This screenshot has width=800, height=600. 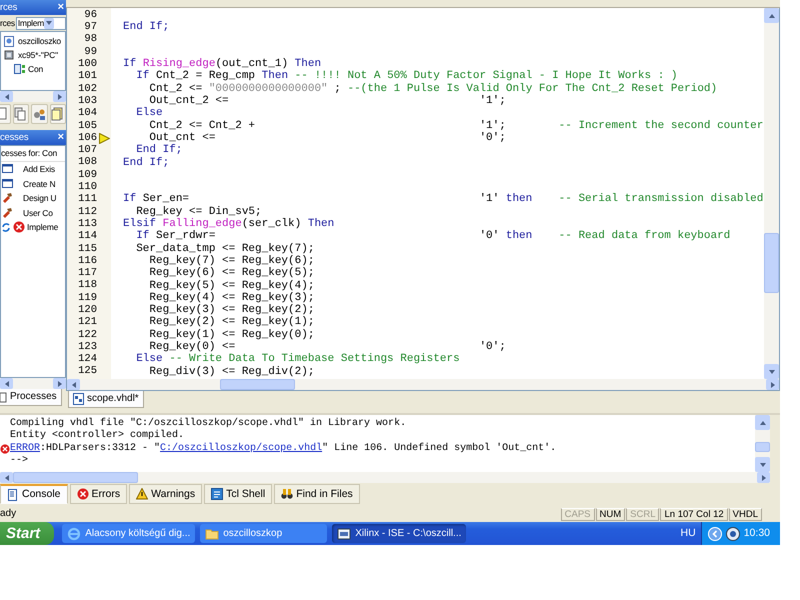 I want to click on expand-icon, so click(x=715, y=533).